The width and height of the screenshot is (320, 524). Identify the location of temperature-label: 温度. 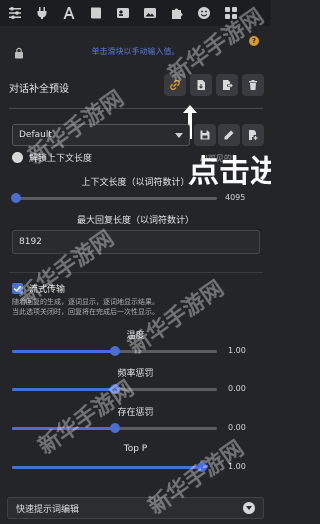
(135, 336).